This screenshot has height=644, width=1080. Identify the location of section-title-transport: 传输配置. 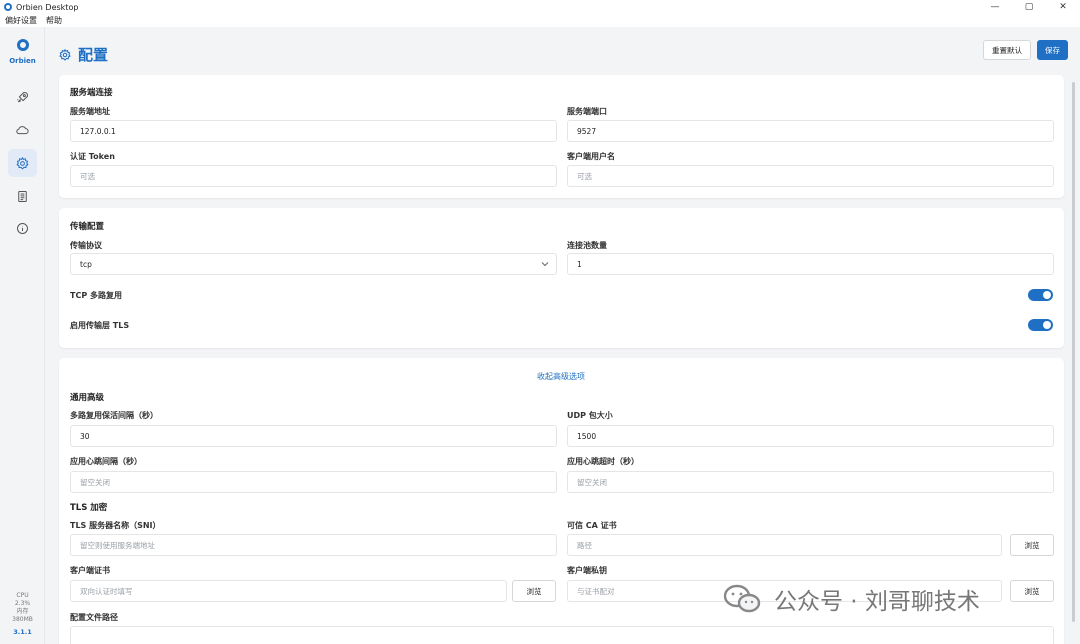
(87, 227).